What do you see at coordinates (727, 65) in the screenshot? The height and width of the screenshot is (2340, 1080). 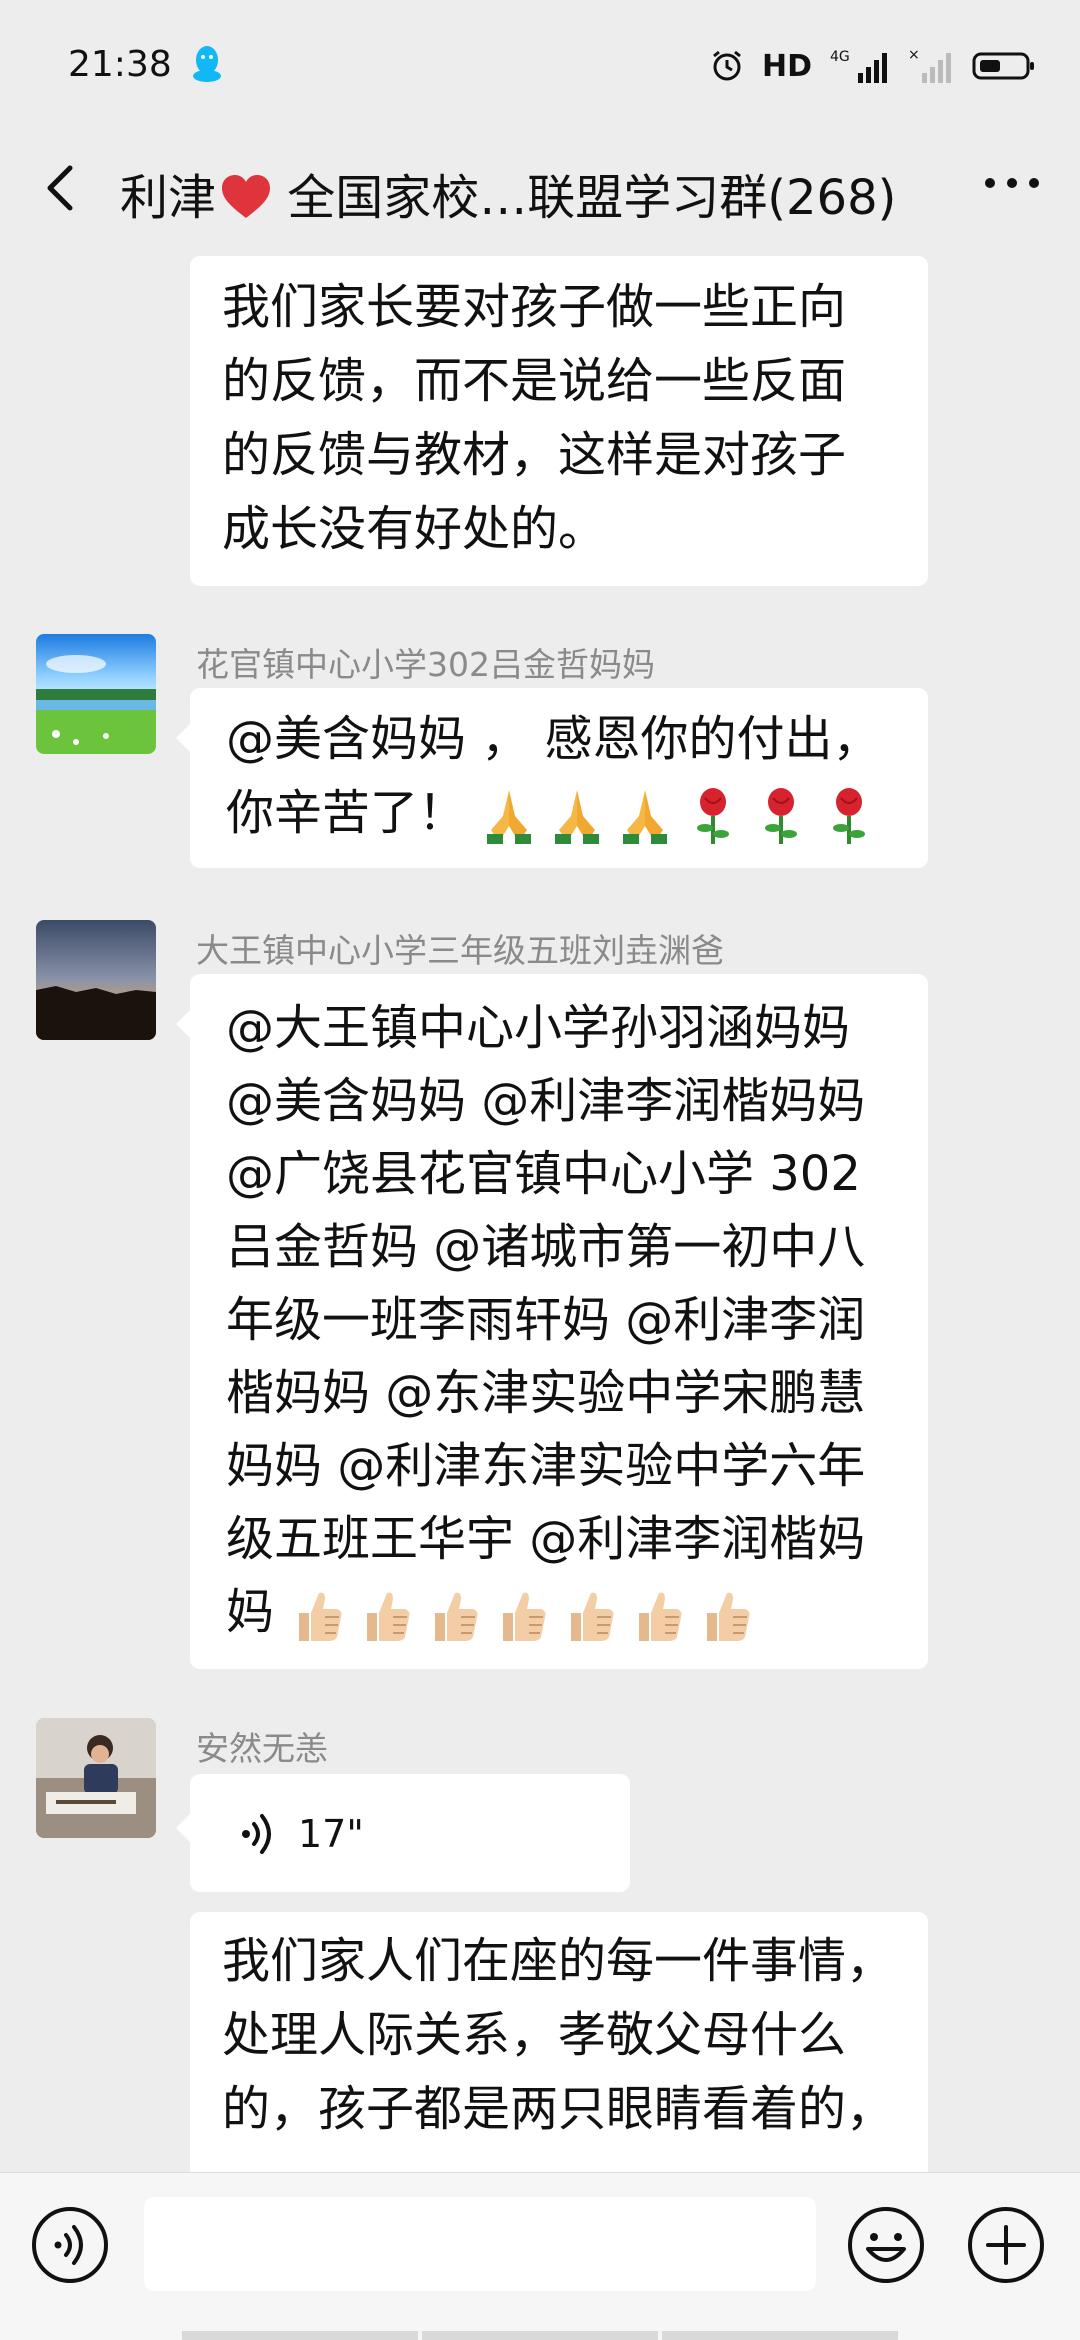 I see `alarm-icon` at bounding box center [727, 65].